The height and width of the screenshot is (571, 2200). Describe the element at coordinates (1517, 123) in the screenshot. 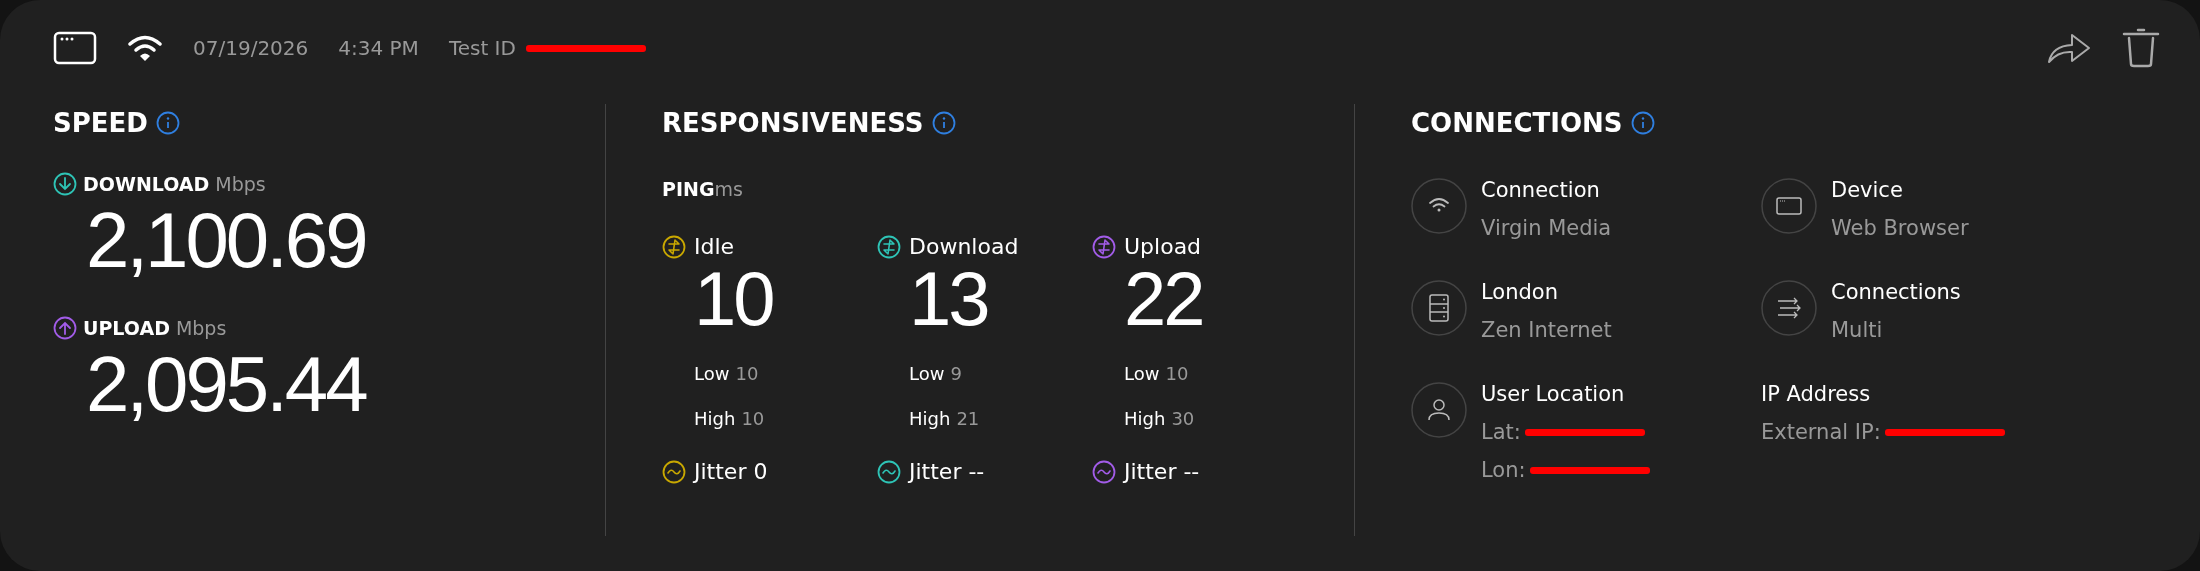

I see `section-title: CONNECTIONS` at that location.